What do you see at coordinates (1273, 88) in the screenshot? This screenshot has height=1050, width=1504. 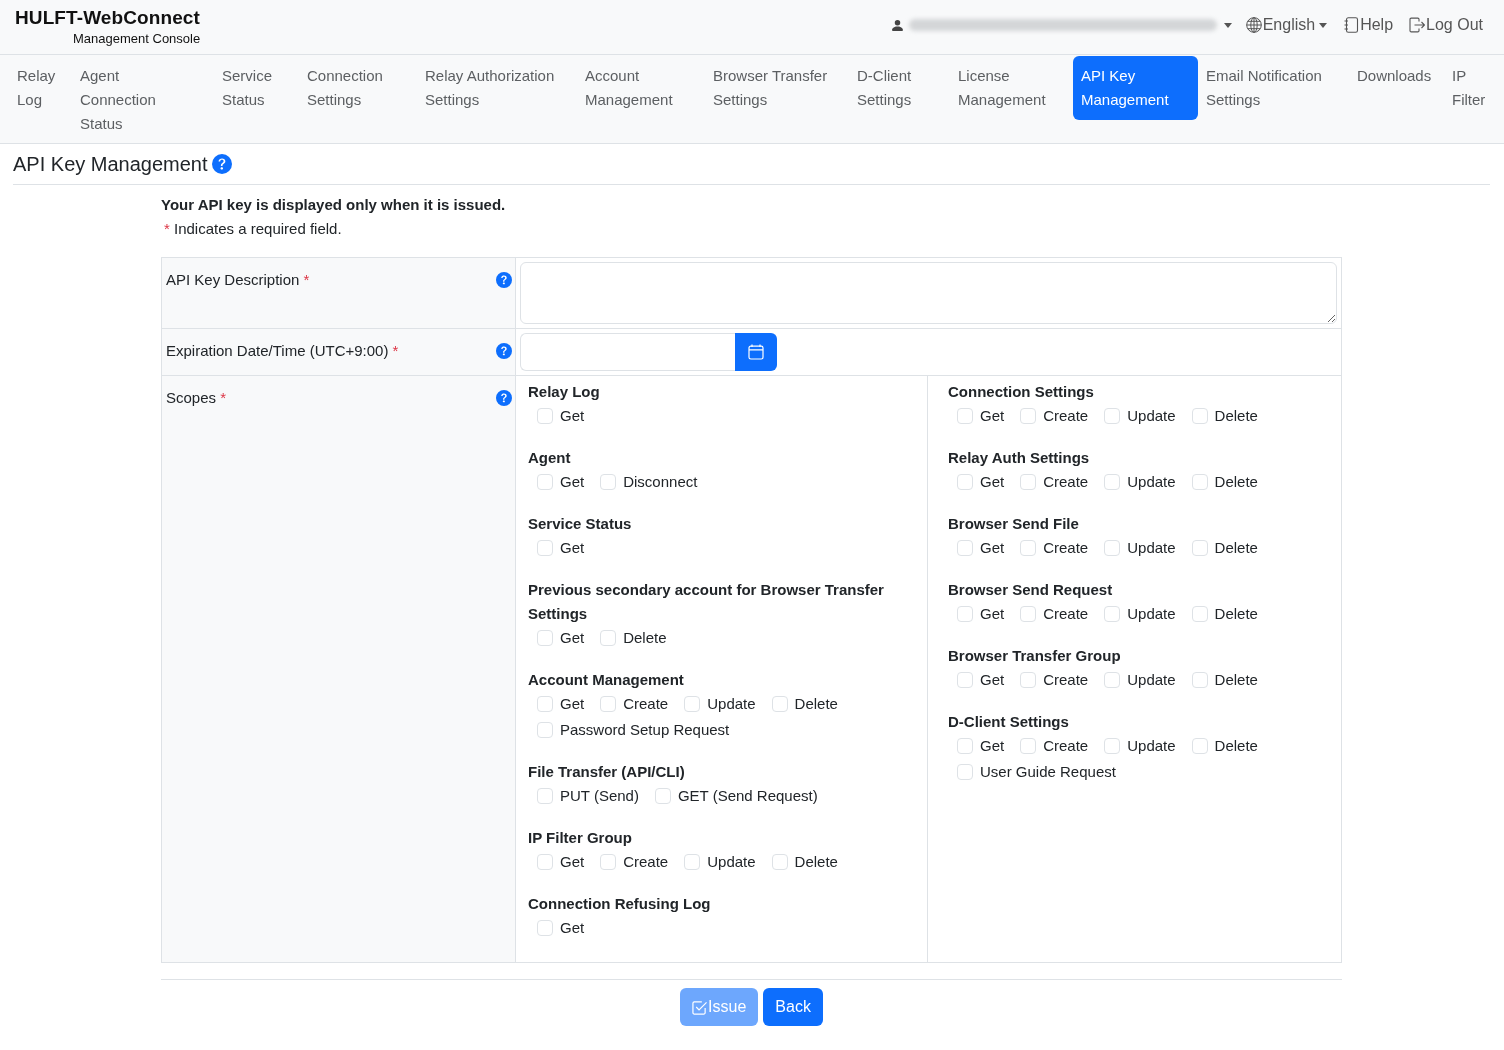 I see `nav-tab: Email Notification Settings` at bounding box center [1273, 88].